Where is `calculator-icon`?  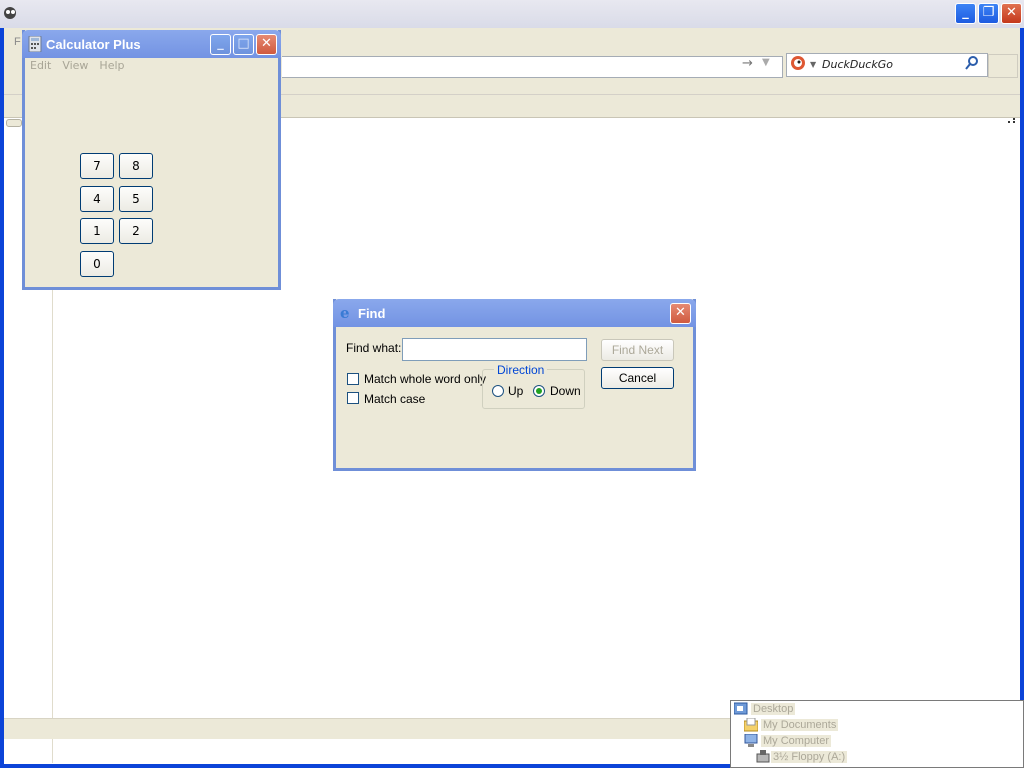
calculator-icon is located at coordinates (35, 44).